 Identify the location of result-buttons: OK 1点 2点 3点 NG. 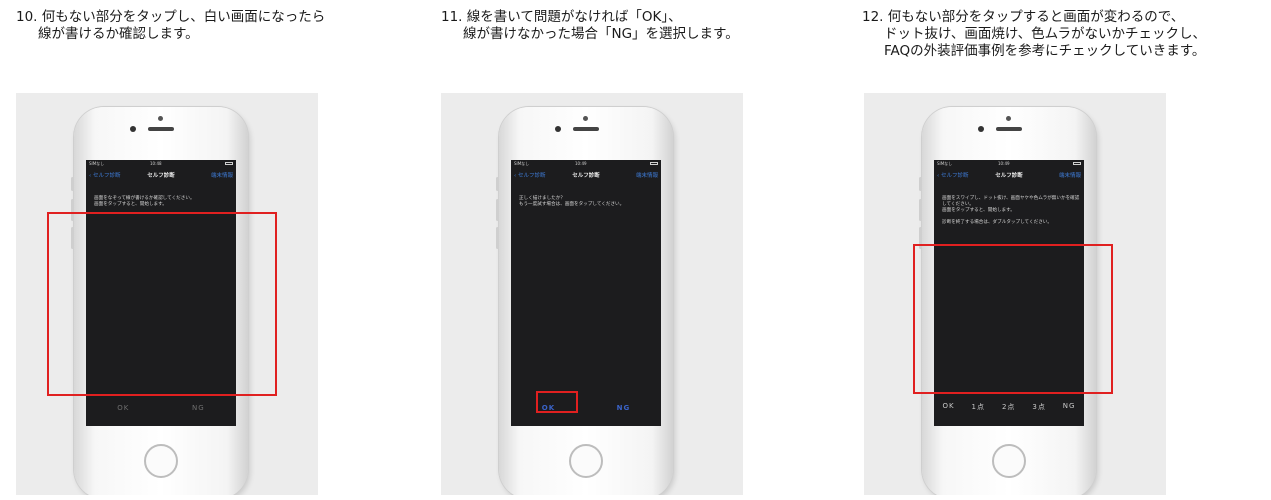
(1009, 407).